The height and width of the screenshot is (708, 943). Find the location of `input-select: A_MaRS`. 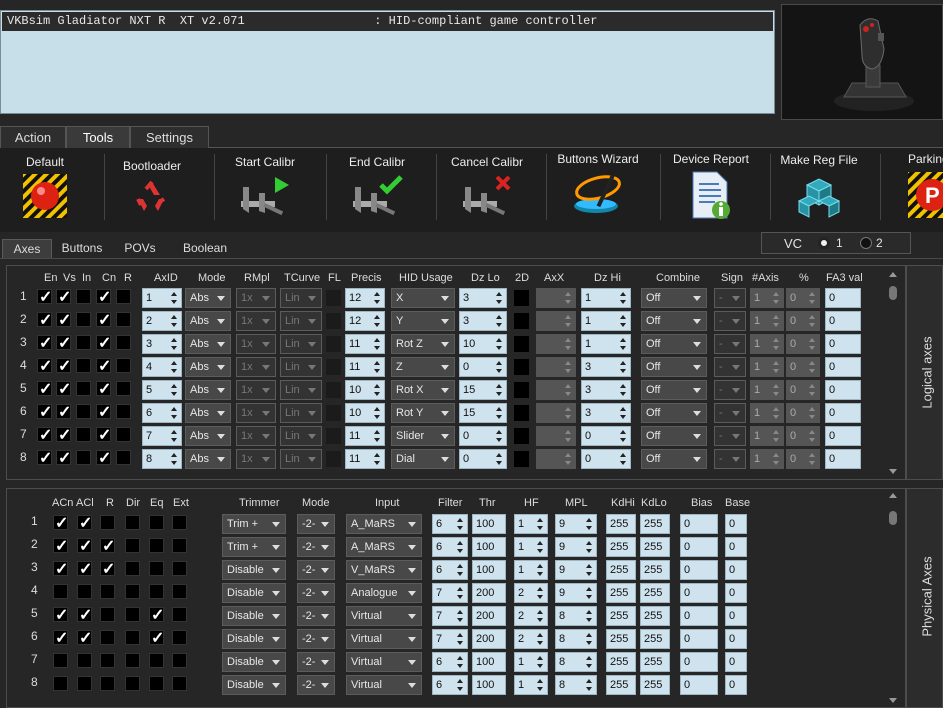

input-select: A_MaRS is located at coordinates (384, 547).